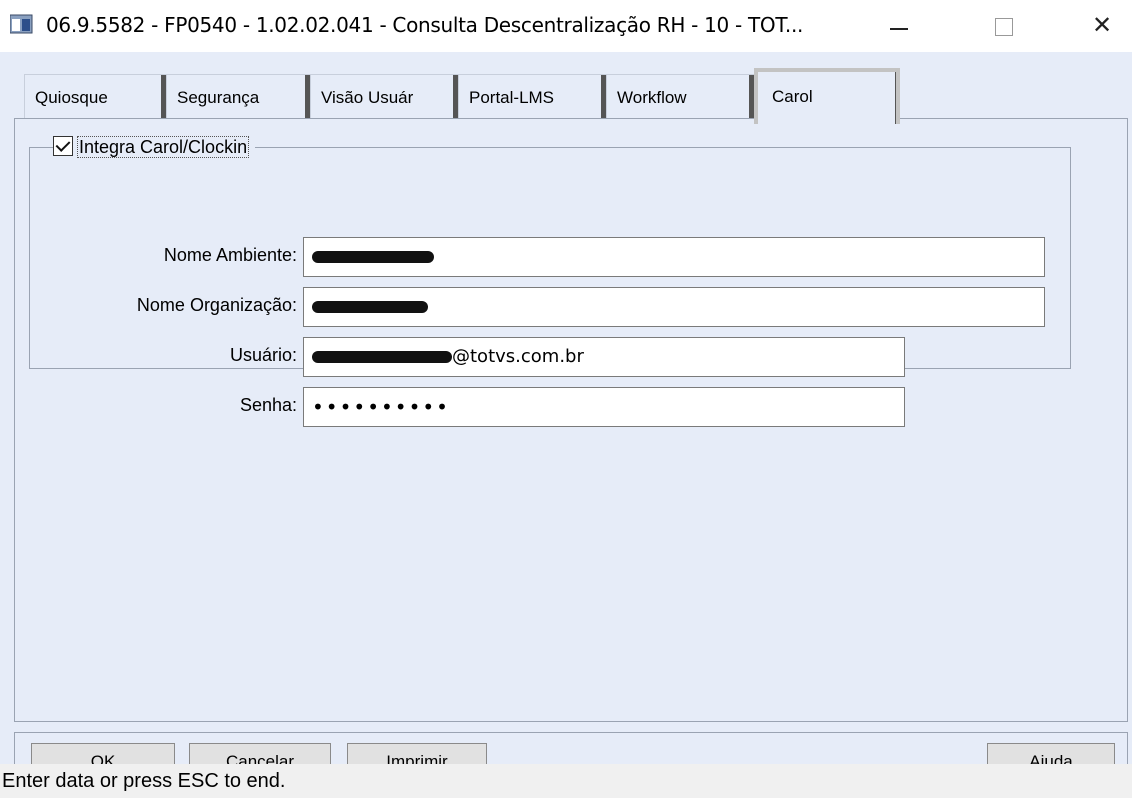  I want to click on status-bar: Enter data or press ESC to end., so click(566, 781).